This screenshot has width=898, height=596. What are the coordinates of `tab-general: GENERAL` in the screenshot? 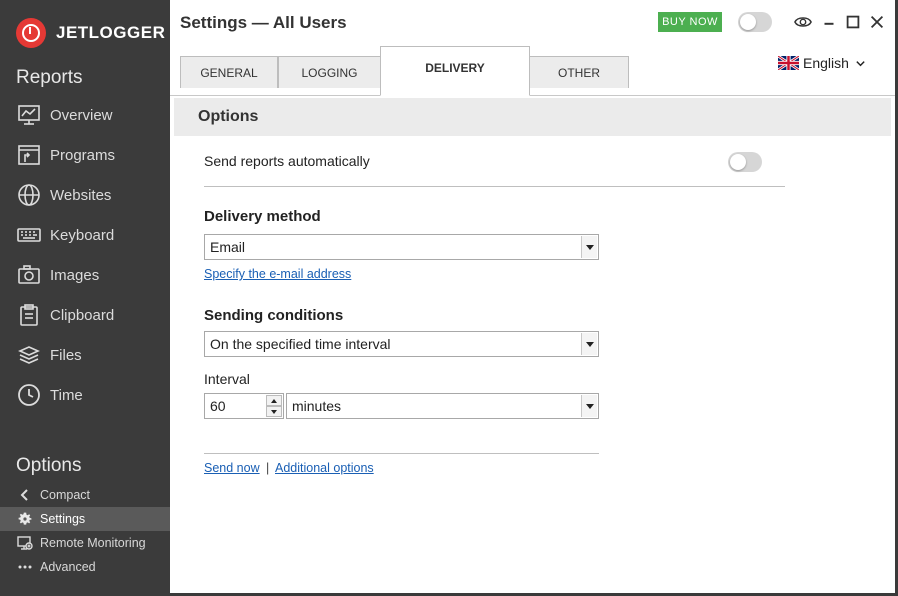 It's located at (229, 72).